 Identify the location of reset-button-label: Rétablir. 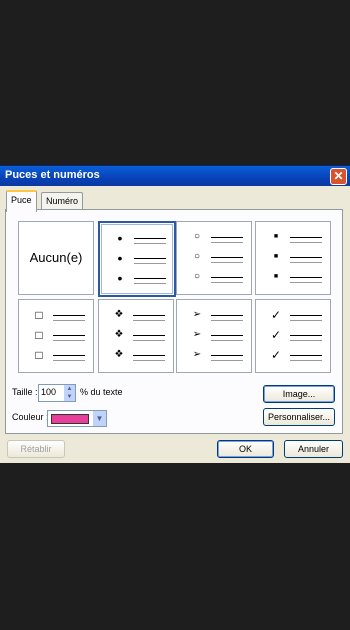
(36, 449).